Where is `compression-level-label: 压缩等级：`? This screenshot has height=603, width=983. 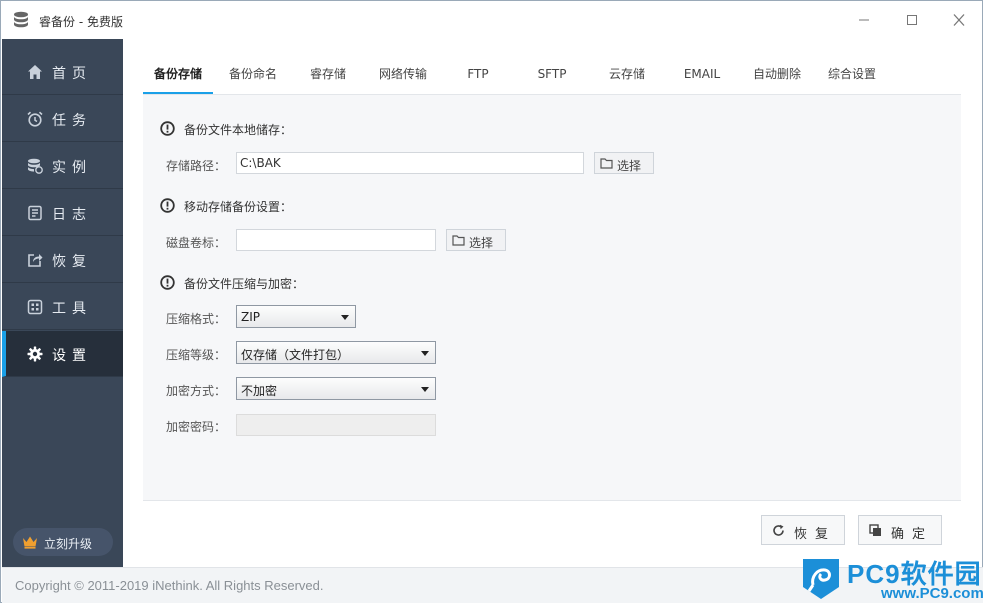 compression-level-label: 压缩等级： is located at coordinates (196, 355).